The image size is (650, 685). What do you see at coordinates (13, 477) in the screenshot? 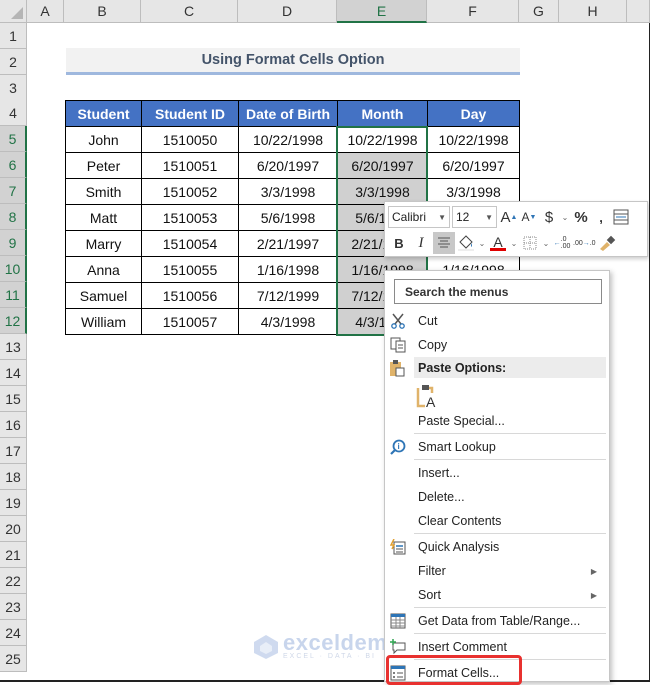
I see `row-header-18: 18` at bounding box center [13, 477].